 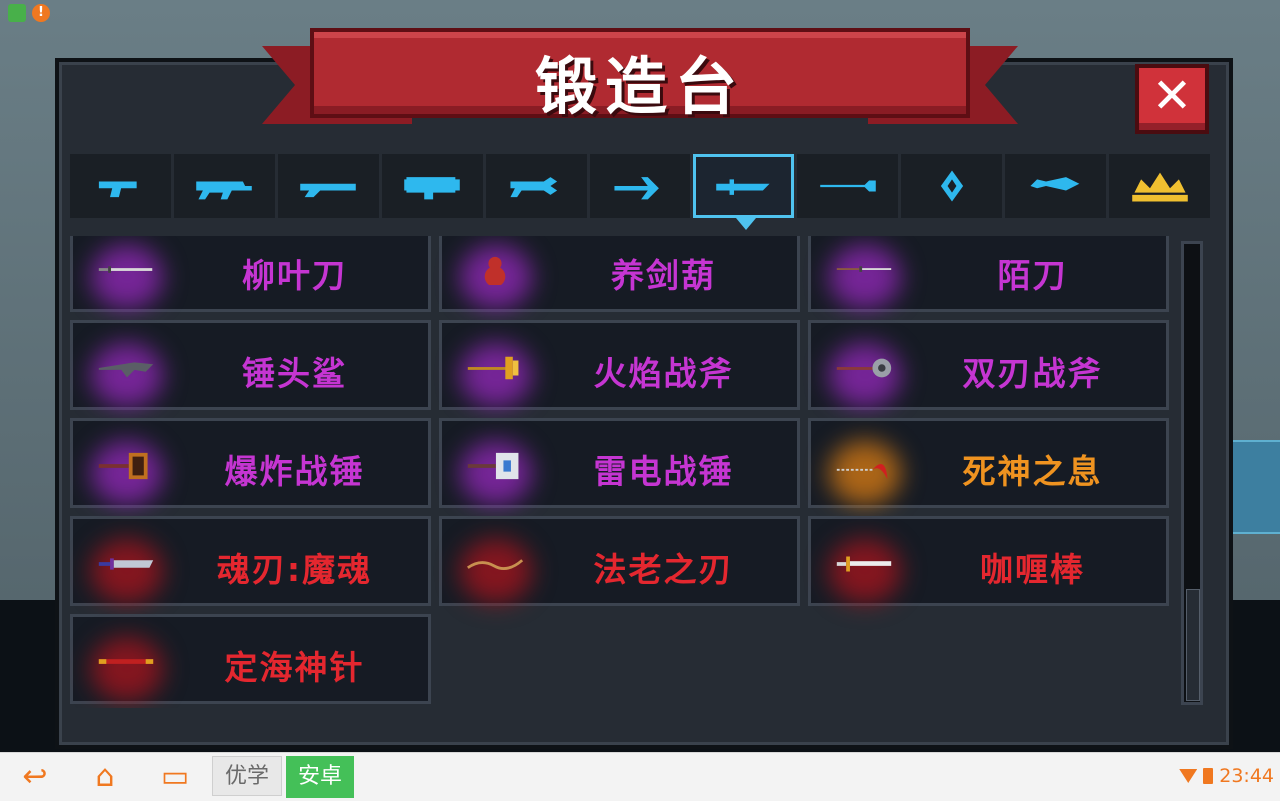 I want to click on weapon-name: 雷电战锤, so click(x=663, y=471).